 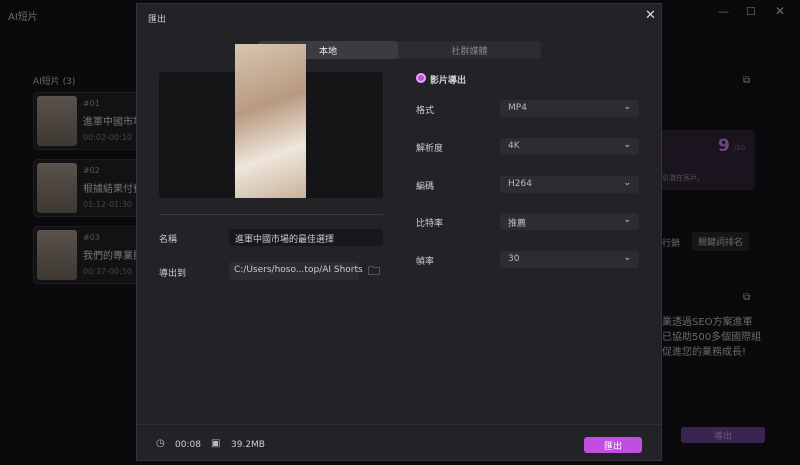 I want to click on duration: 00:08, so click(x=188, y=445).